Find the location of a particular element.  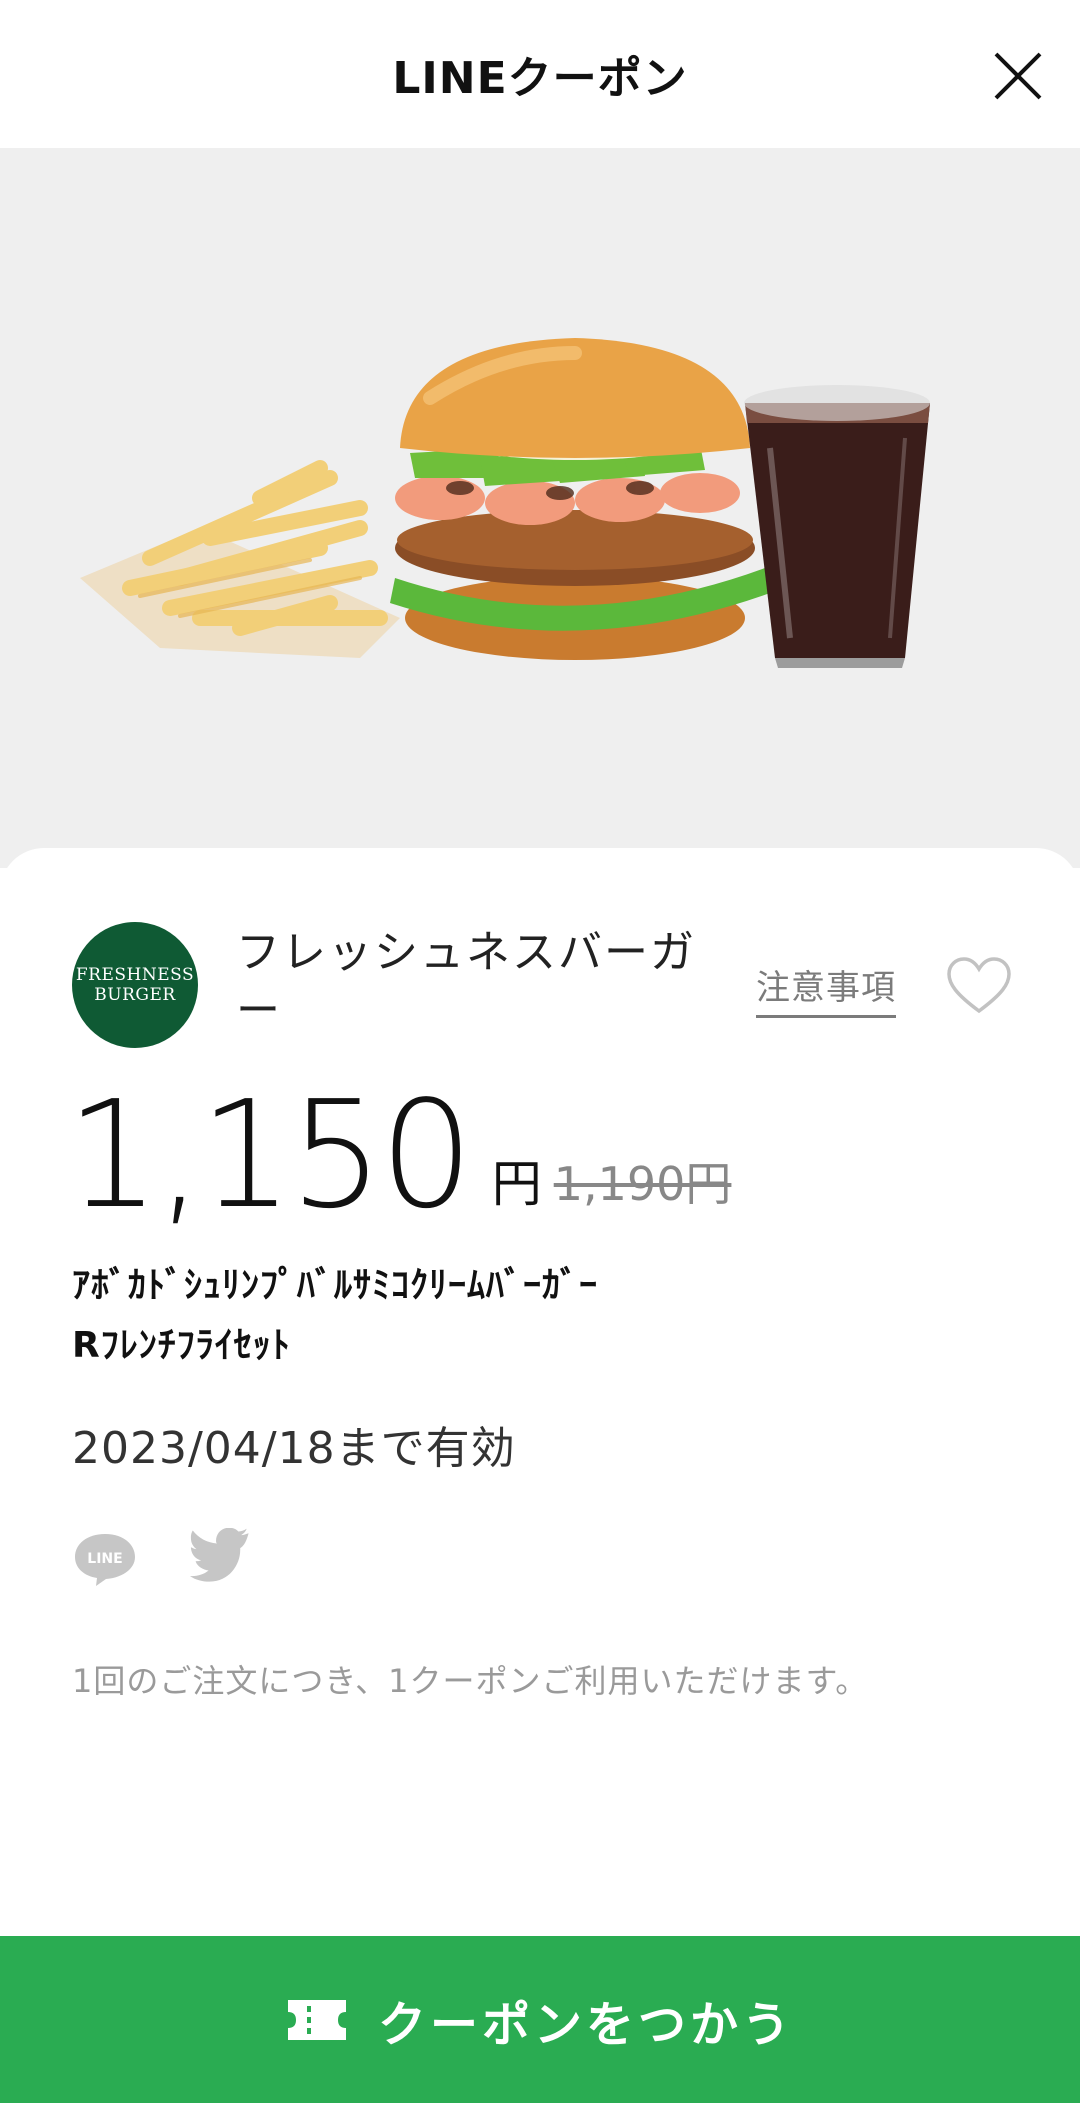

share-twitter-button is located at coordinates (221, 1557).